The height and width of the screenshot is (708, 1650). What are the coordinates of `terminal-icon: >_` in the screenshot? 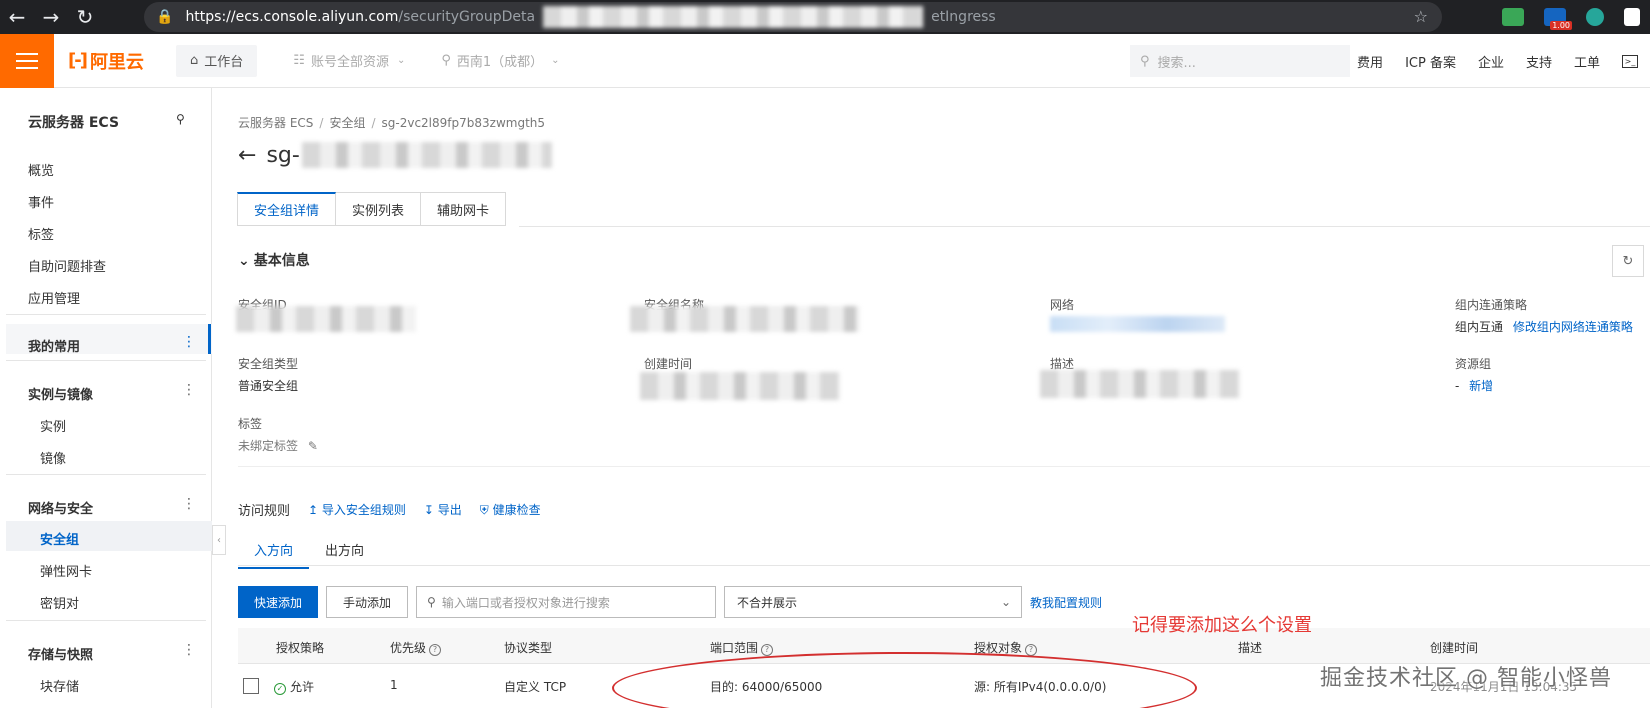 It's located at (1630, 61).